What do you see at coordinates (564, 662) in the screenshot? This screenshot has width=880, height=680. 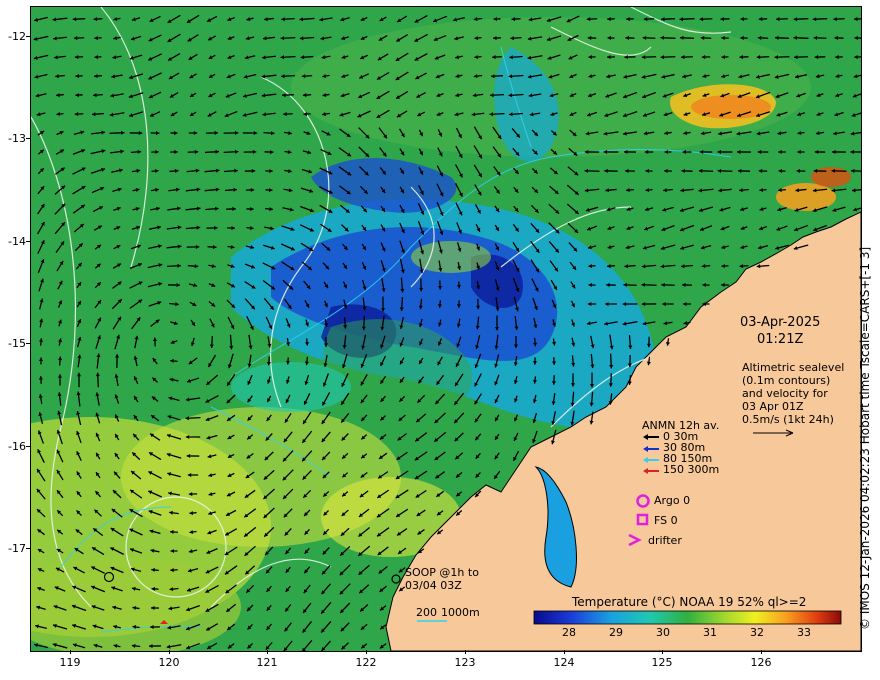 I see `lon-tick: 124` at bounding box center [564, 662].